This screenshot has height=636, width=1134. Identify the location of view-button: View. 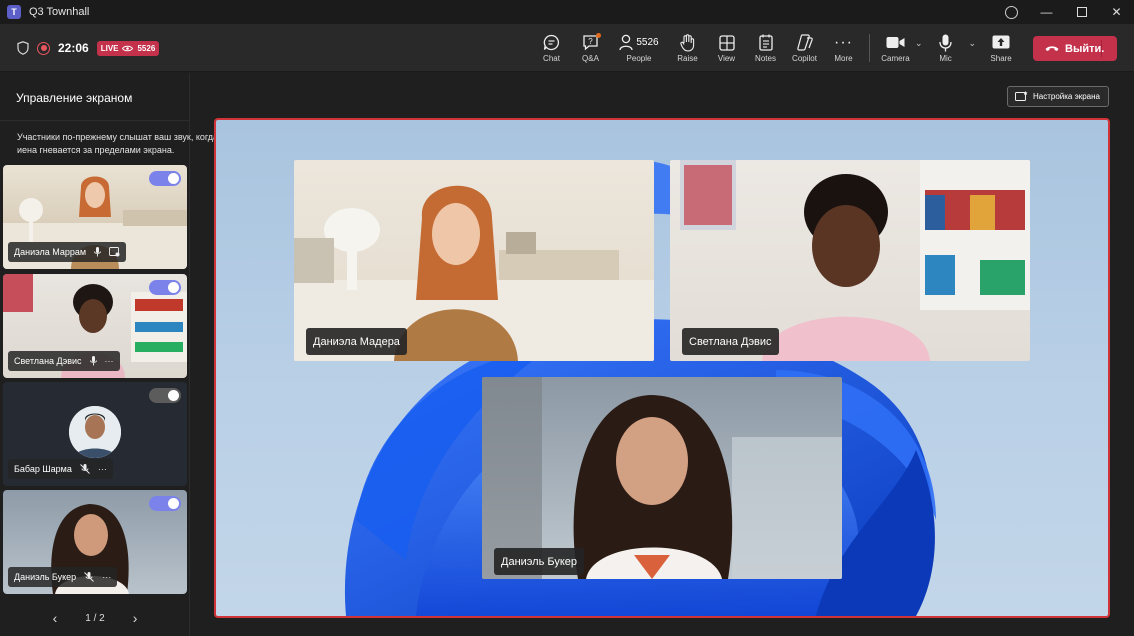
(726, 48).